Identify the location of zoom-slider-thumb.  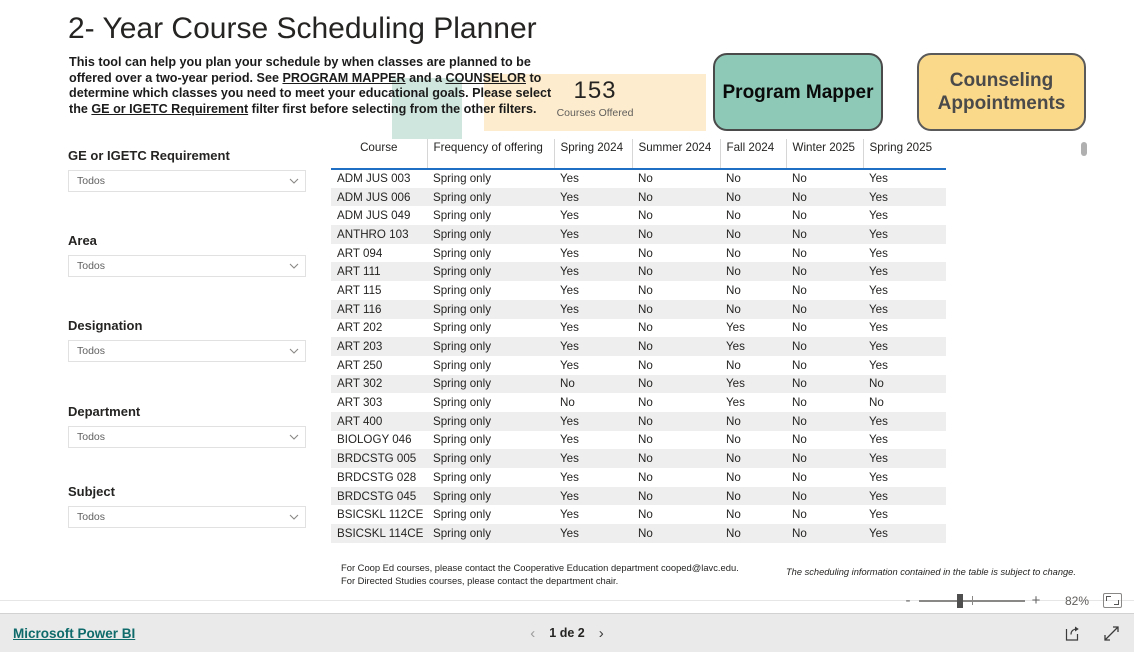
(960, 600).